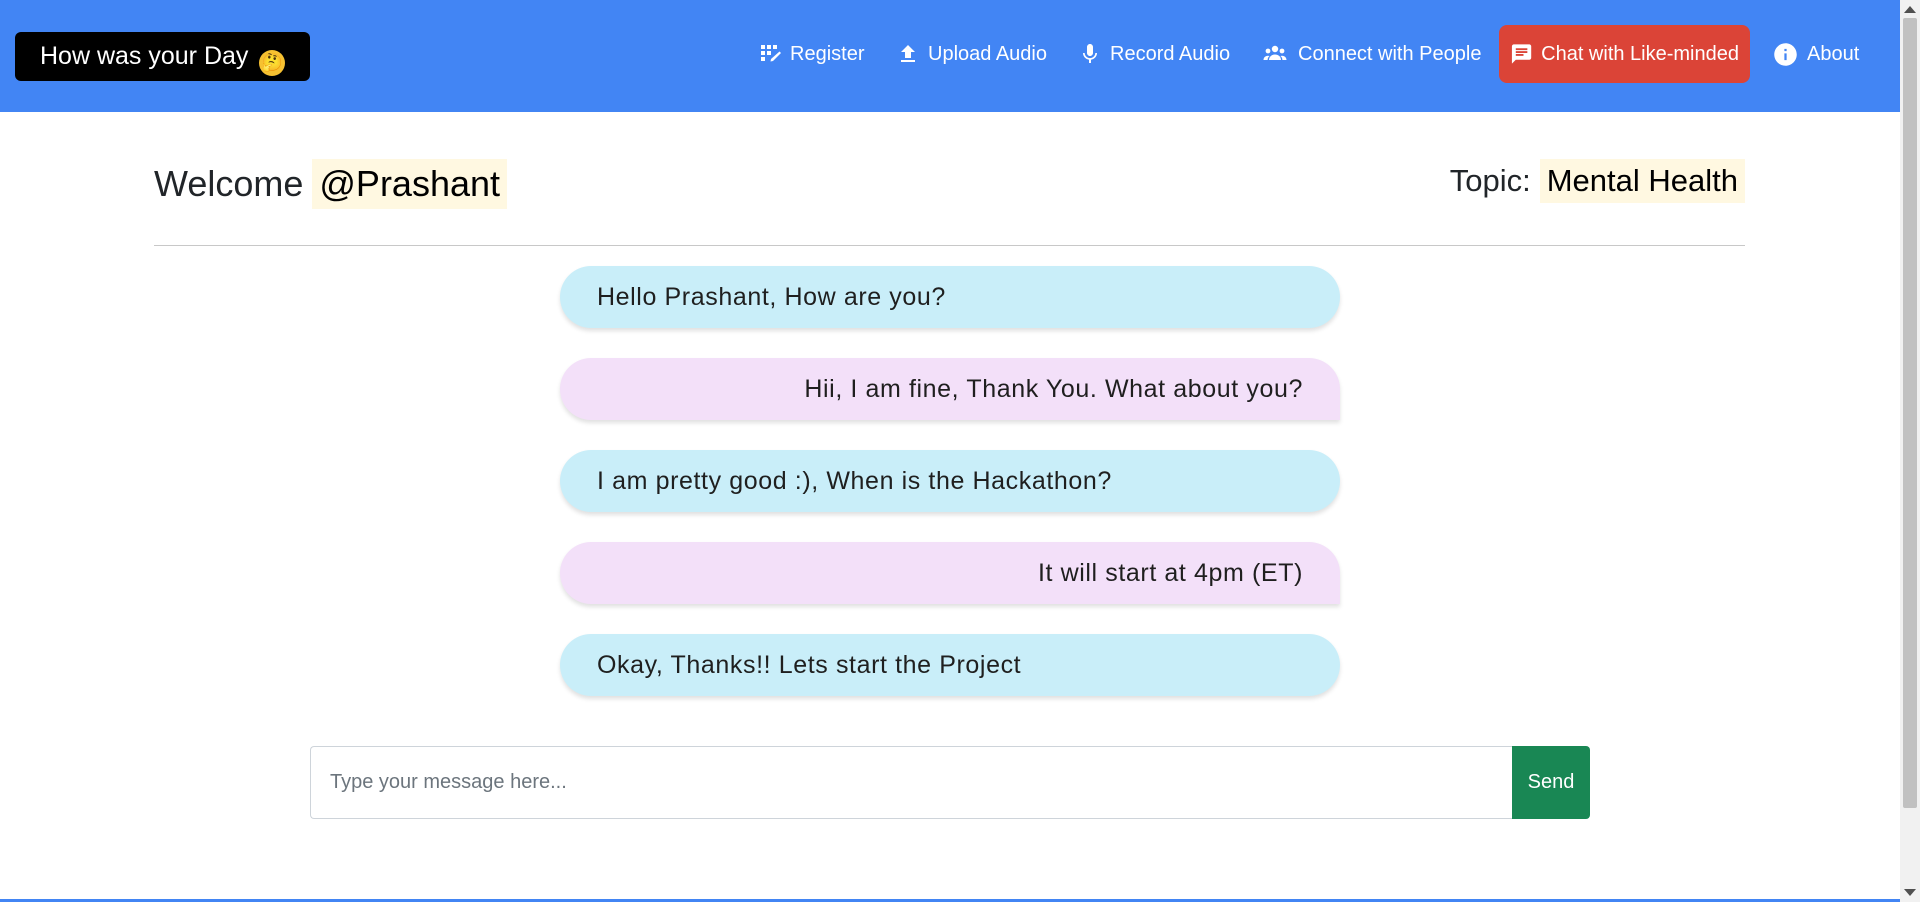 The height and width of the screenshot is (902, 1920). I want to click on upload-icon, so click(908, 53).